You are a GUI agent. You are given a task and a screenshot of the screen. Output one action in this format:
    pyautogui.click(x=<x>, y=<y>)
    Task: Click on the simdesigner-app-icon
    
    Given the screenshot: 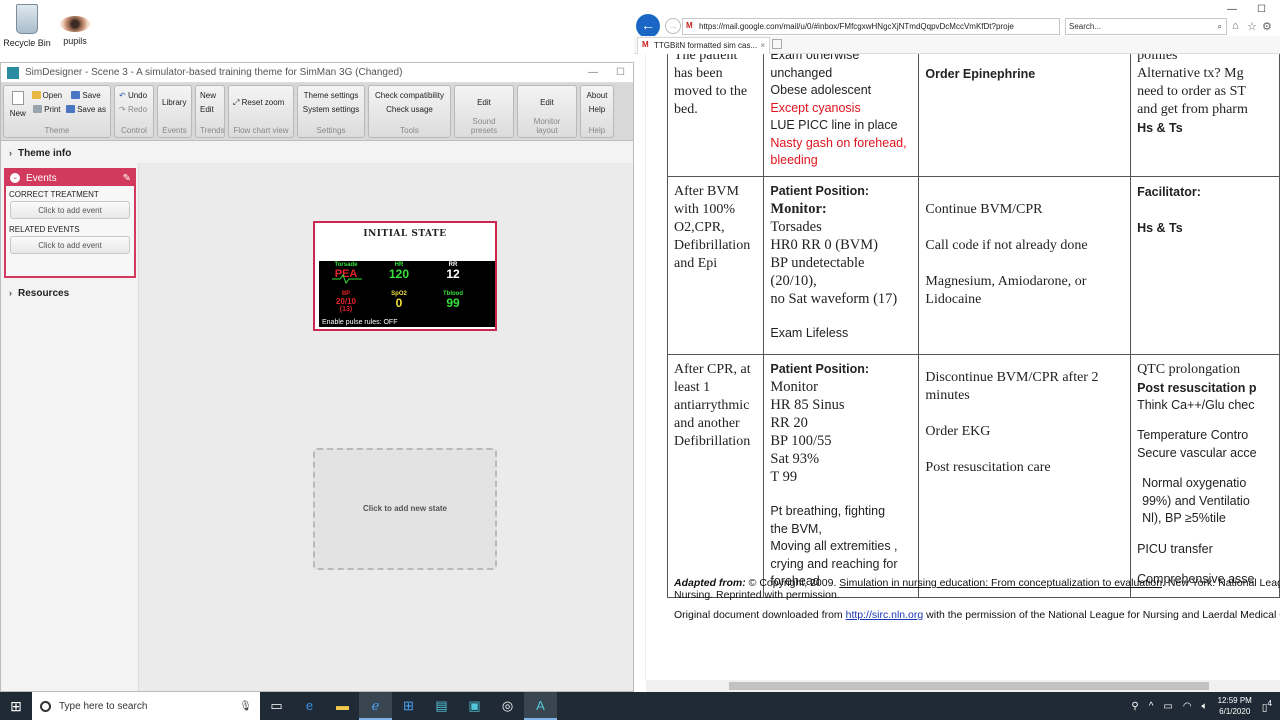 What is the action you would take?
    pyautogui.click(x=13, y=72)
    